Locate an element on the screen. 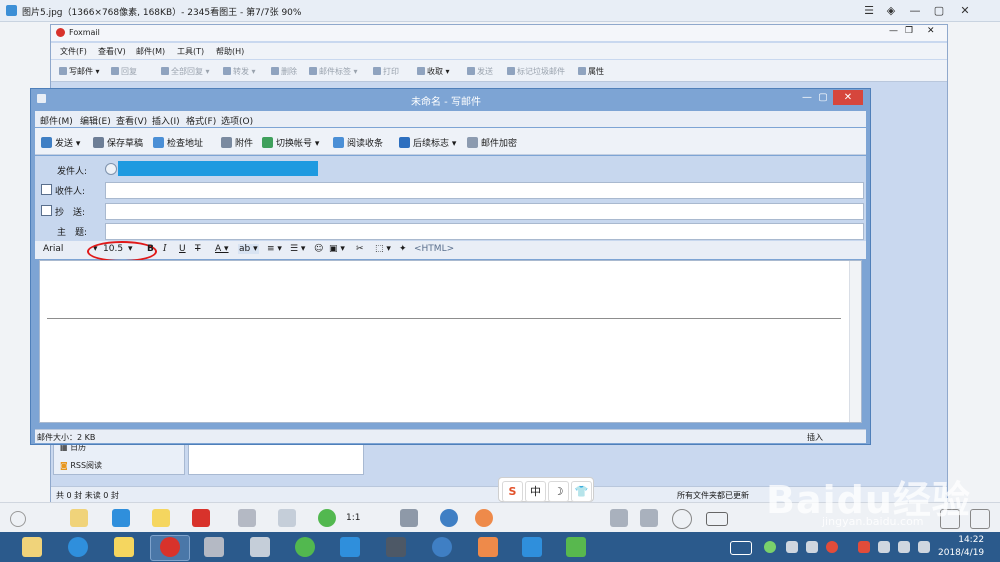  up-icon is located at coordinates (682, 519).